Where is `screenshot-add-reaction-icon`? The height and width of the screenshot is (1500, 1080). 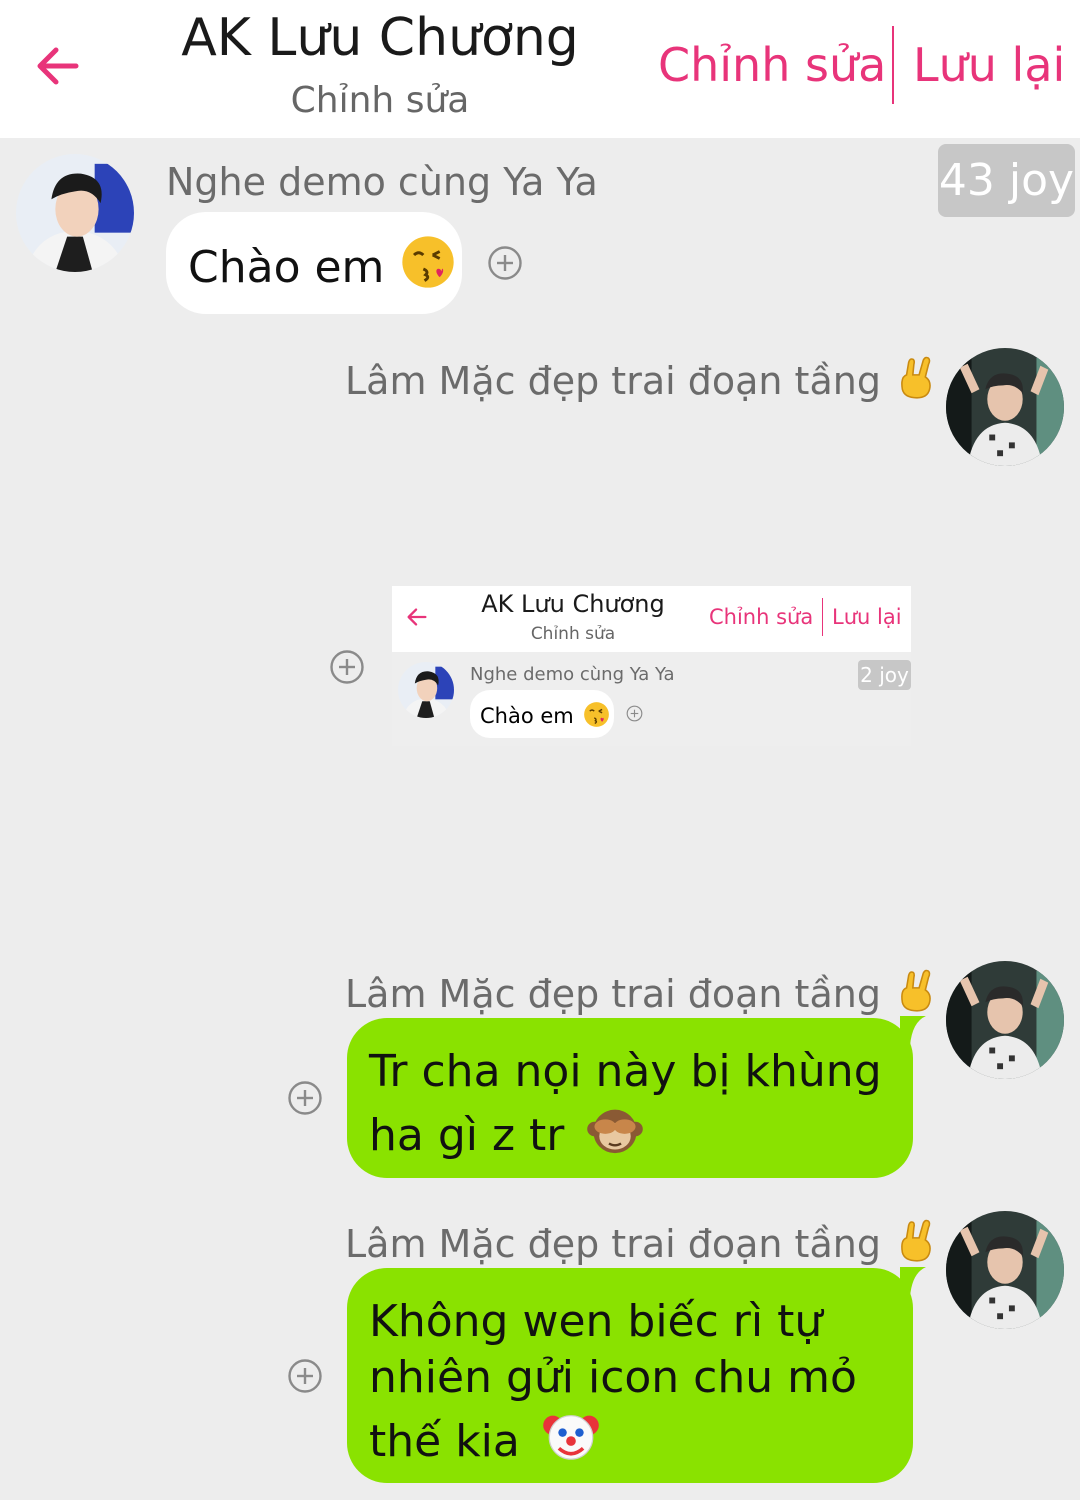 screenshot-add-reaction-icon is located at coordinates (634, 713).